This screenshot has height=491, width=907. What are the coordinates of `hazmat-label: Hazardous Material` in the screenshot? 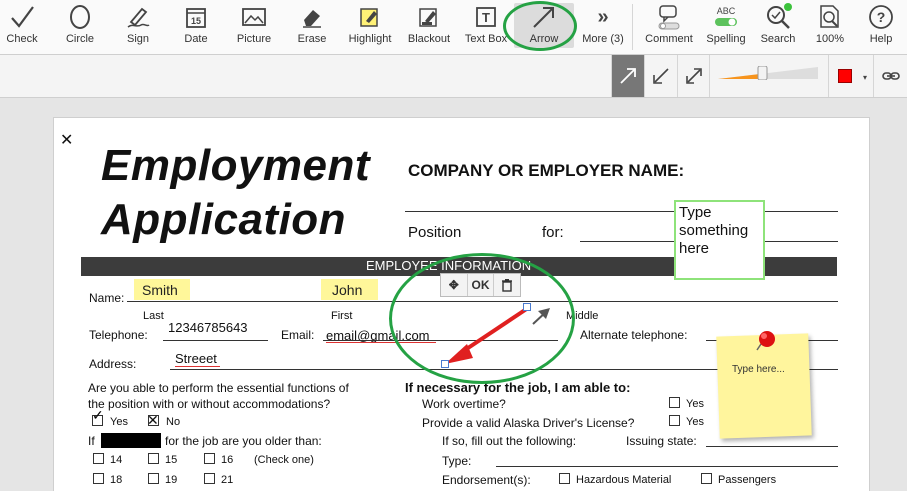 It's located at (624, 480).